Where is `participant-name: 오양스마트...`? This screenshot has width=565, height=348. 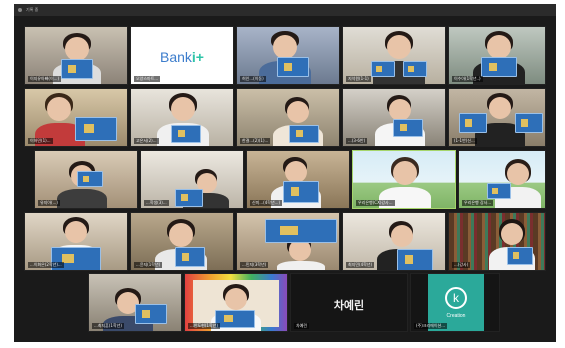 participant-name: 오양스마트... is located at coordinates (147, 79).